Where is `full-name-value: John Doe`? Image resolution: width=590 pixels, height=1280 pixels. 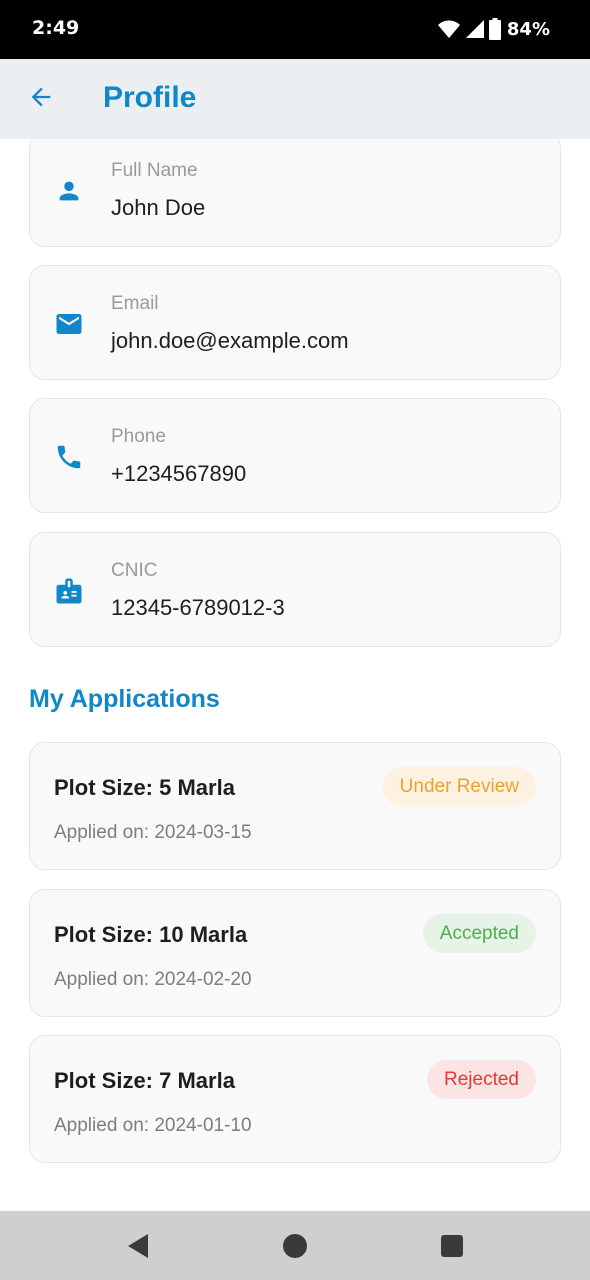 full-name-value: John Doe is located at coordinates (158, 207).